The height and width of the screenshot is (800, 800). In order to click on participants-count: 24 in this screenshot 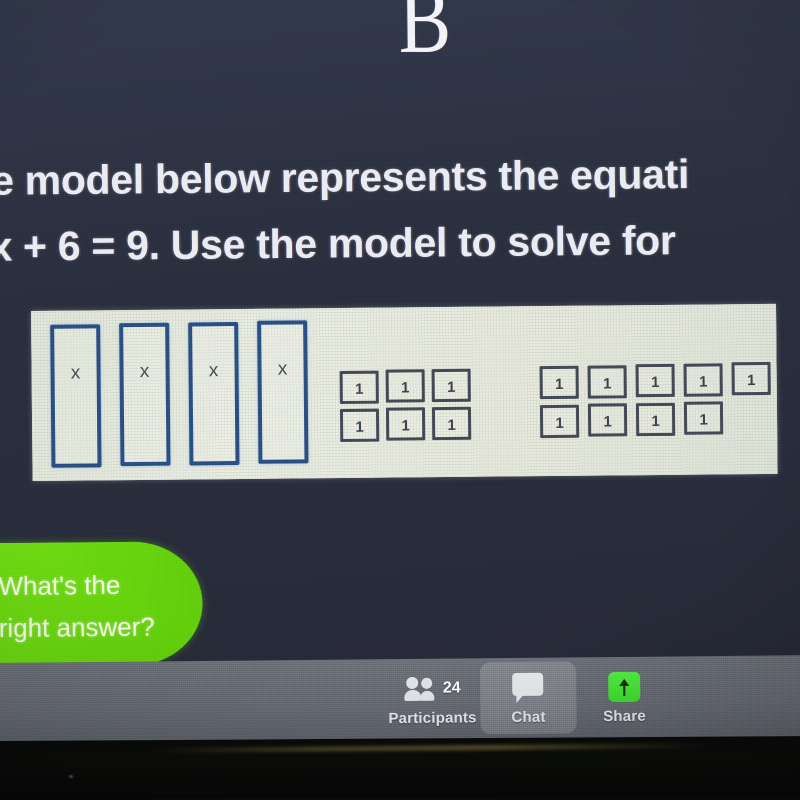, I will do `click(451, 688)`.